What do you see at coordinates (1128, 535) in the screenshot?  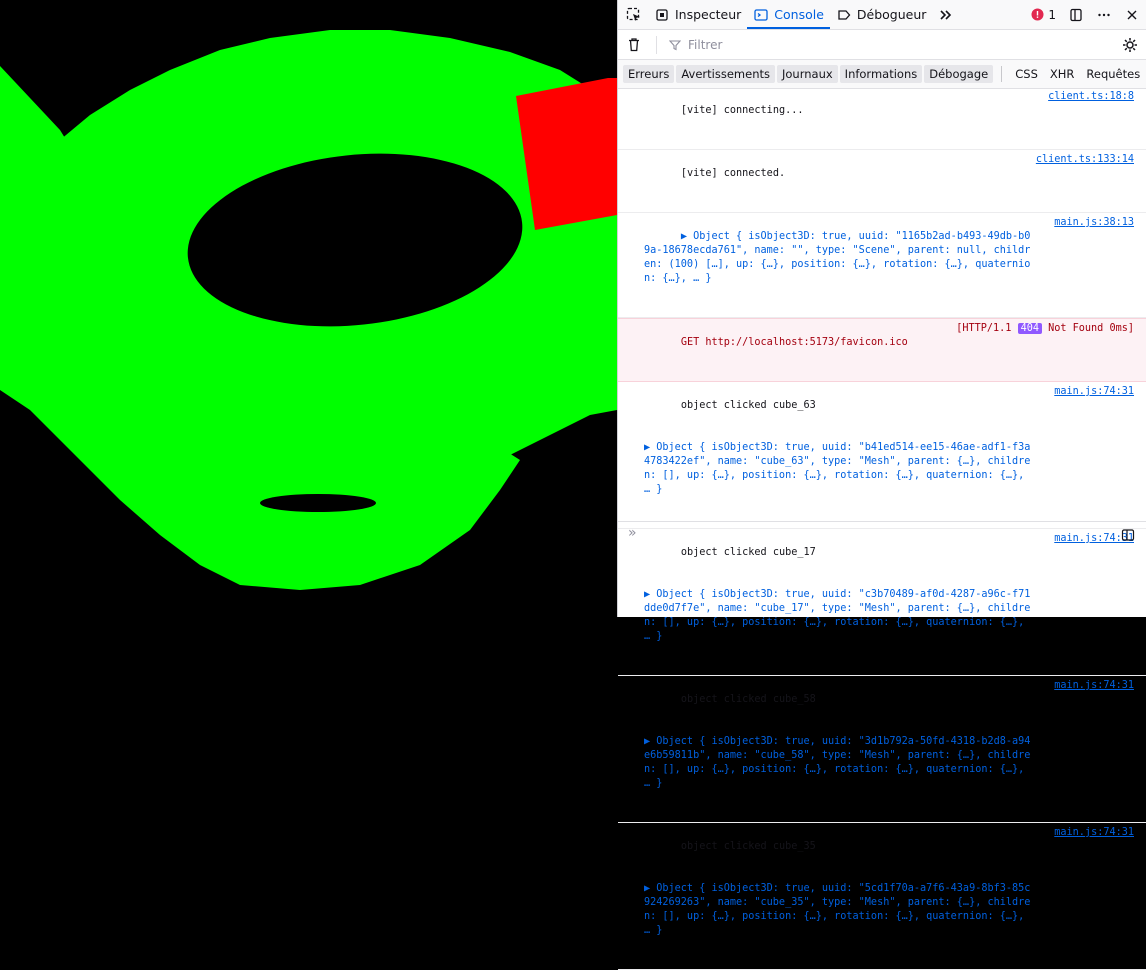 I see `split-editor-icon` at bounding box center [1128, 535].